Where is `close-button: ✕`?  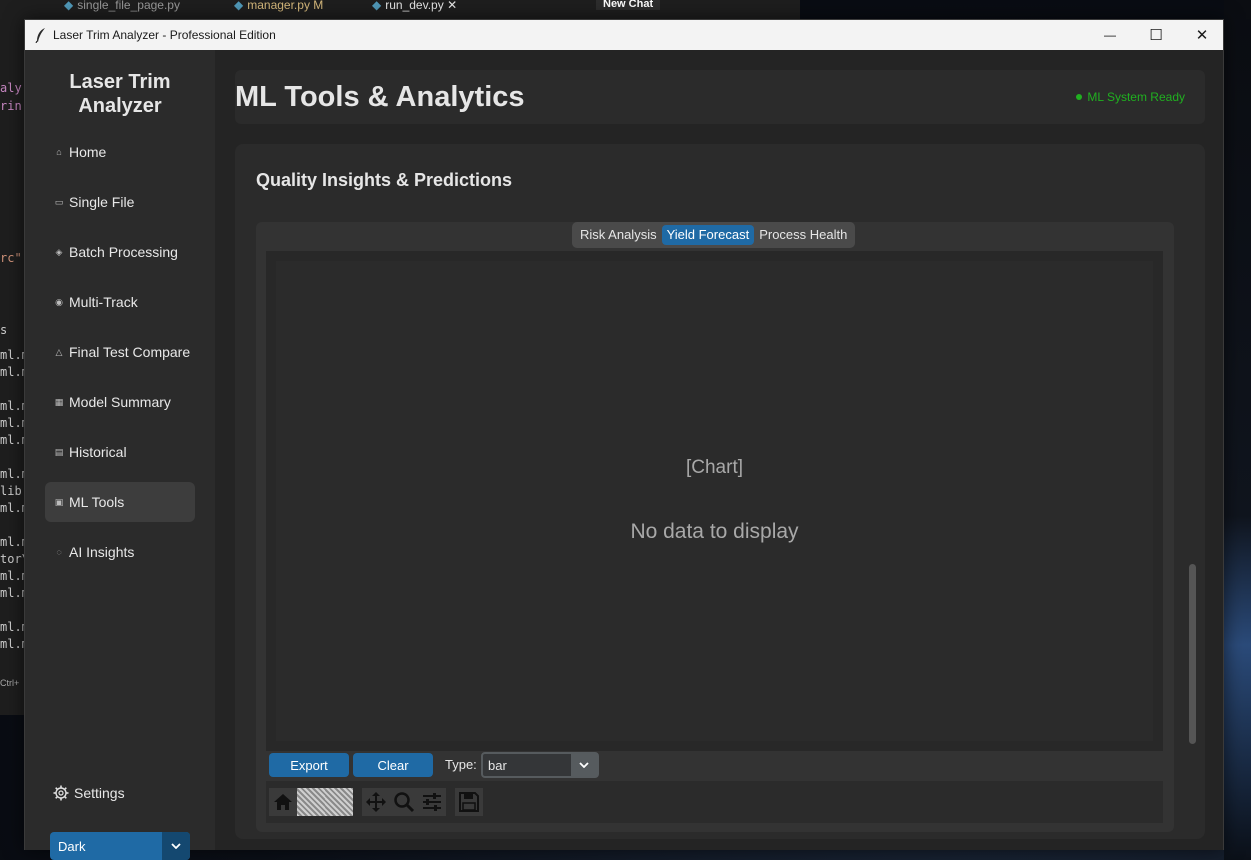 close-button: ✕ is located at coordinates (1202, 35).